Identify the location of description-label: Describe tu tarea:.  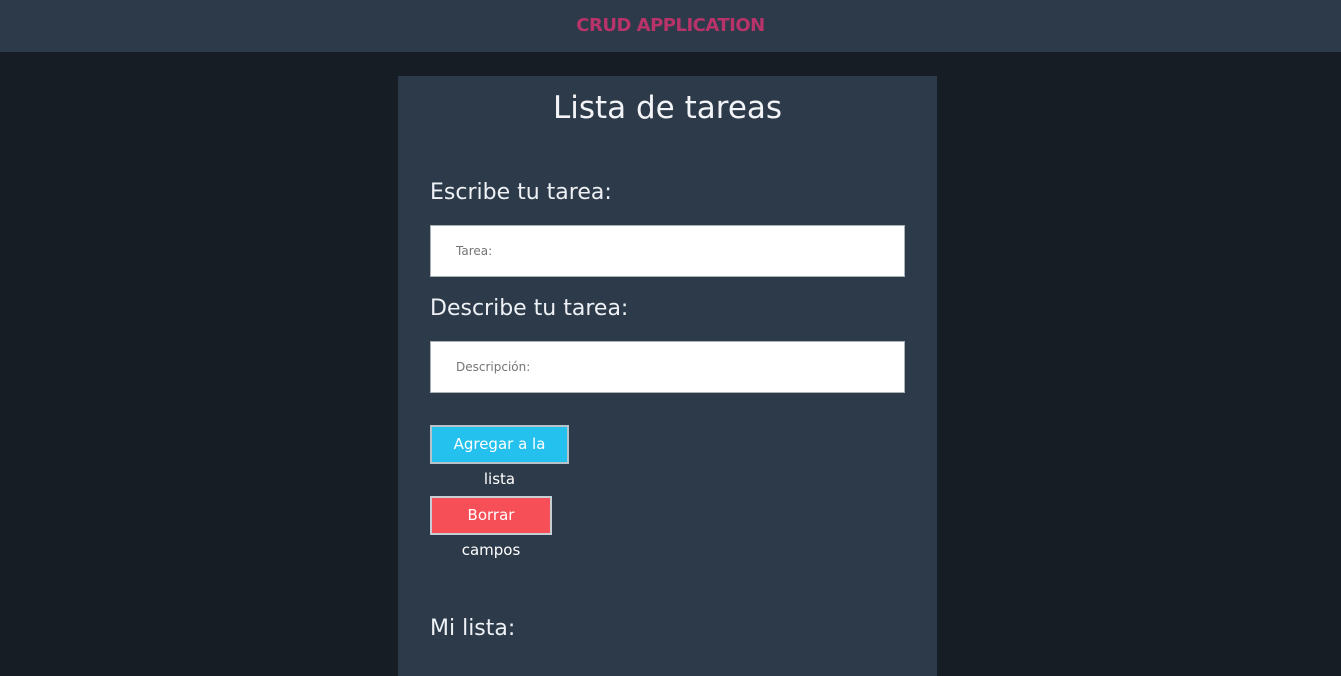
(529, 308).